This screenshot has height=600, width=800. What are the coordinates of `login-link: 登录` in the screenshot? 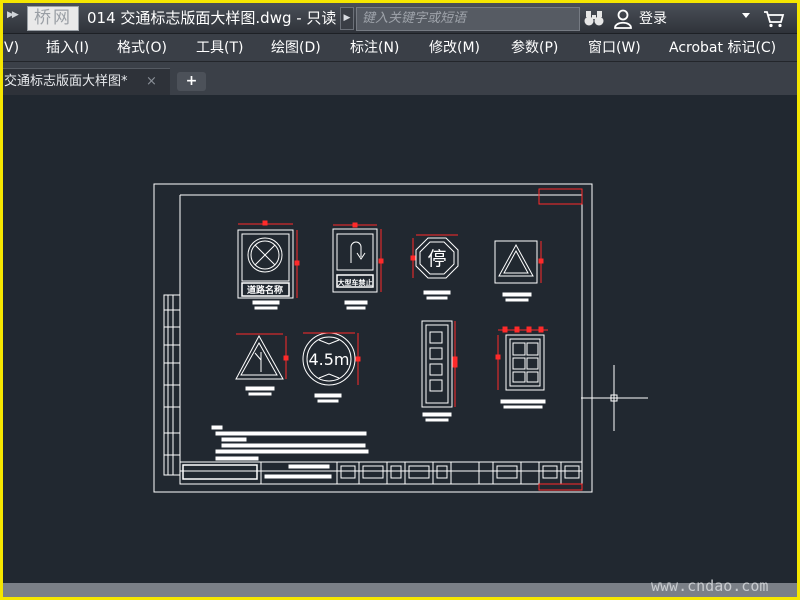 It's located at (653, 19).